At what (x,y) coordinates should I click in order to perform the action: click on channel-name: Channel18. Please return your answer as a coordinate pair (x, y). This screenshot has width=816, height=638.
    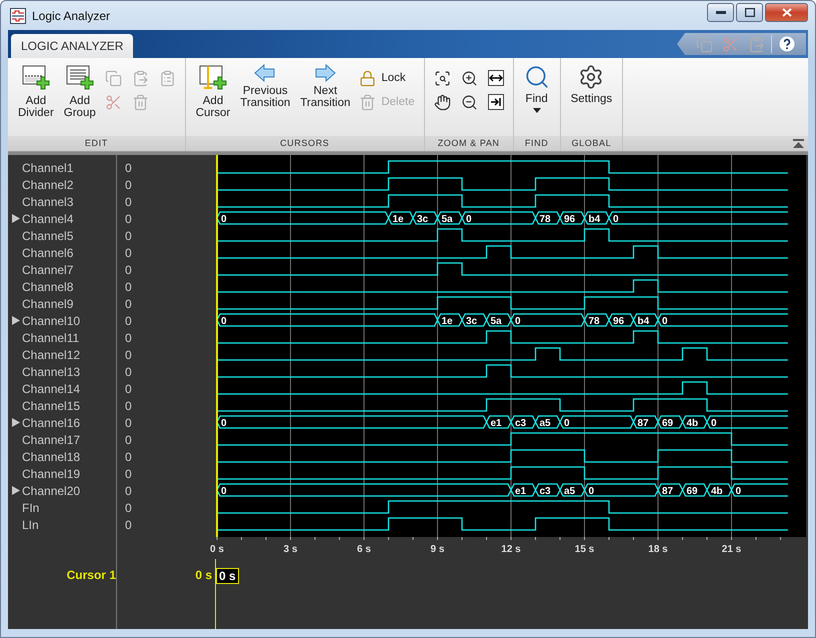
    Looking at the image, I should click on (51, 457).